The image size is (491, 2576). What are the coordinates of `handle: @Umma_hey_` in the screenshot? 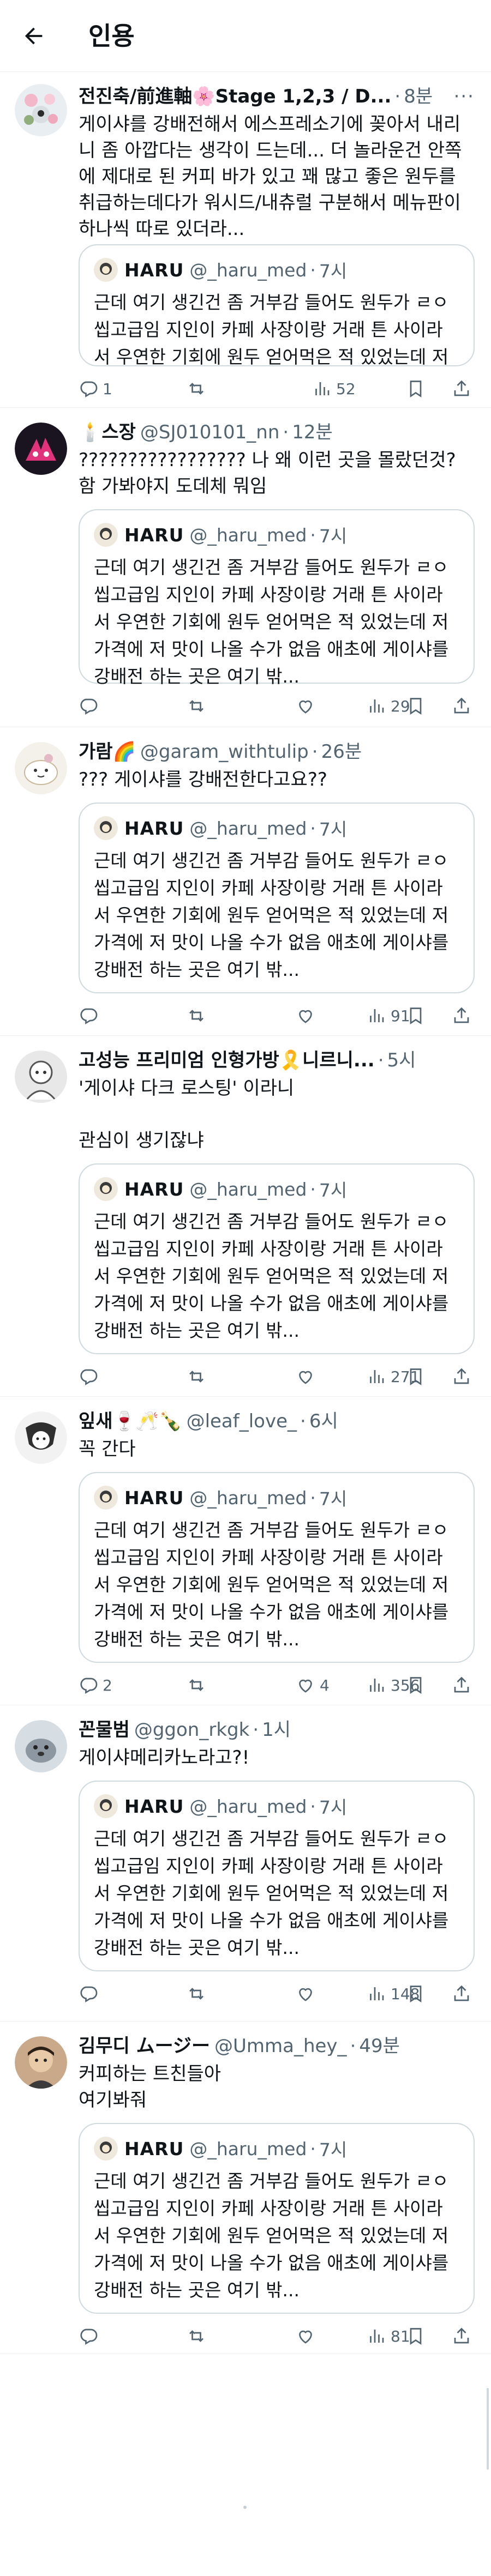 It's located at (281, 2047).